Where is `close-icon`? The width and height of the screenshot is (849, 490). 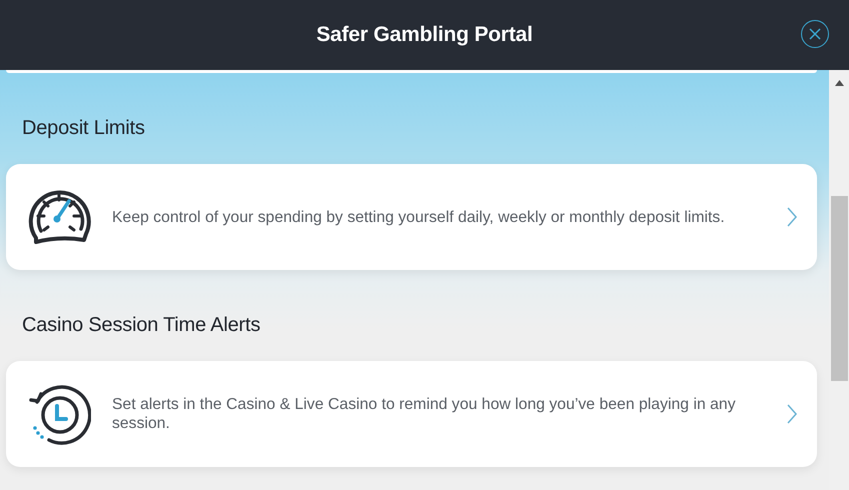
close-icon is located at coordinates (815, 34).